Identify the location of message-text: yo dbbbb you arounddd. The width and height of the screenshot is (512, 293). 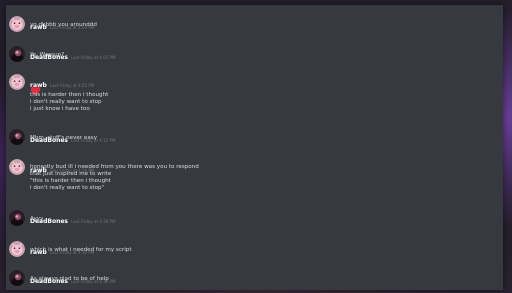
(63, 25).